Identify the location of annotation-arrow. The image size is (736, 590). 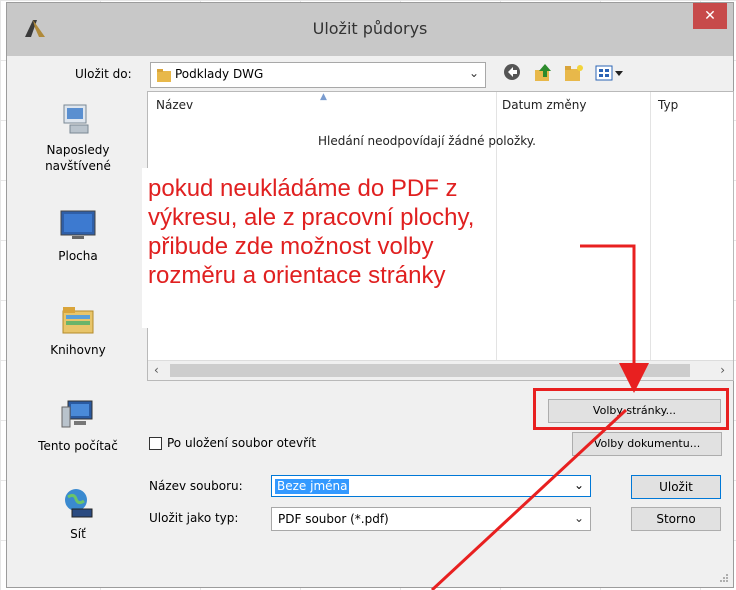
(614, 318).